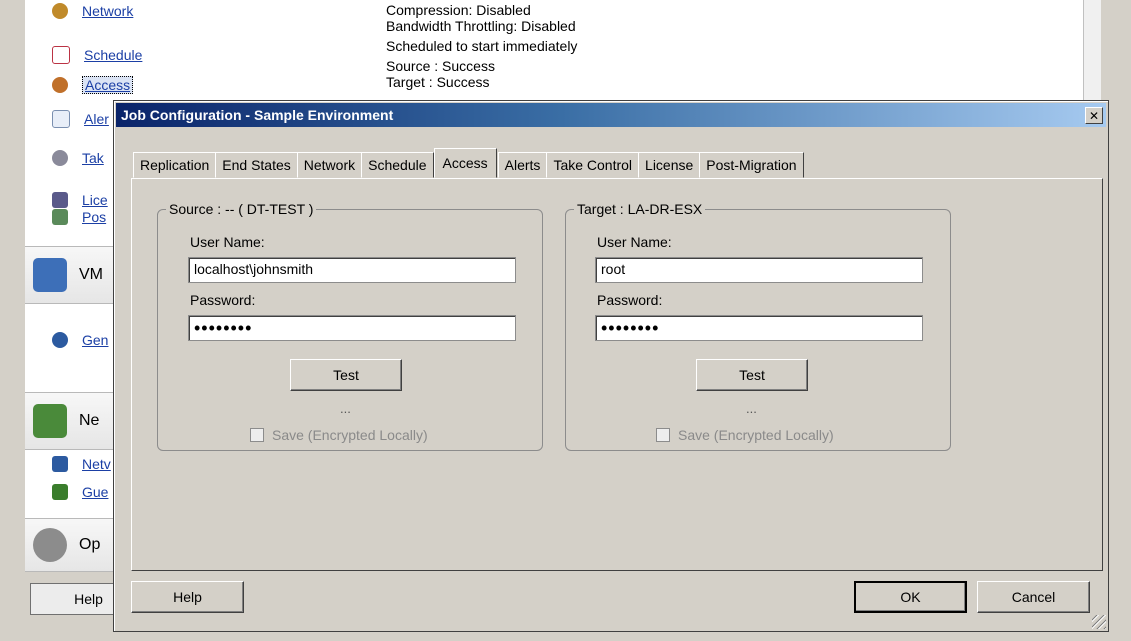 This screenshot has width=1131, height=641. What do you see at coordinates (108, 85) in the screenshot?
I see `sidebar-item-label: Access` at bounding box center [108, 85].